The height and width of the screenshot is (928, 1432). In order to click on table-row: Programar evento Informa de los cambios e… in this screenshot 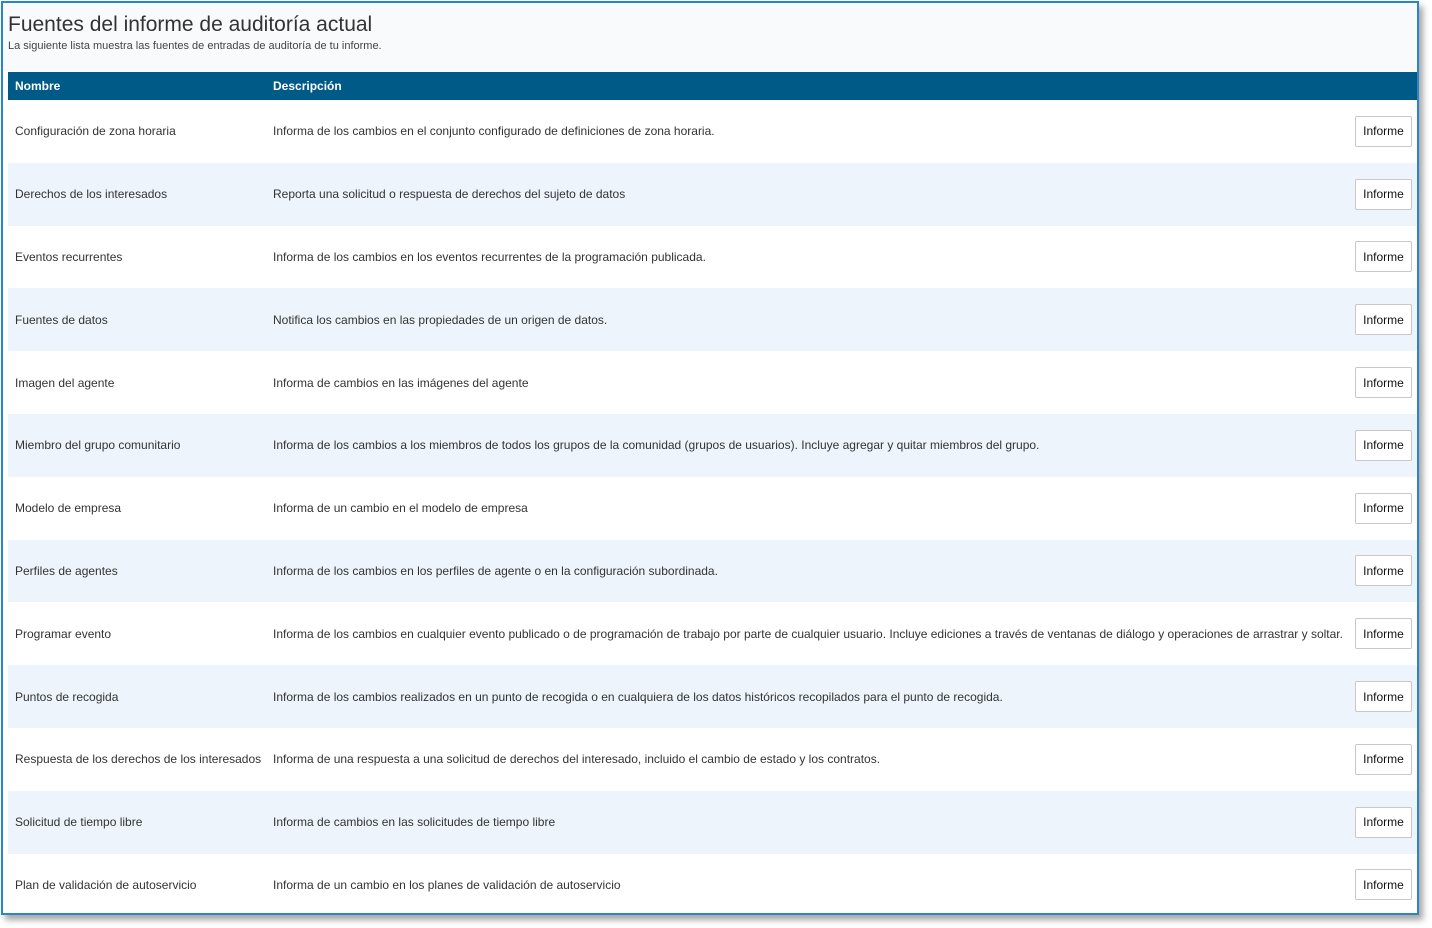, I will do `click(712, 633)`.